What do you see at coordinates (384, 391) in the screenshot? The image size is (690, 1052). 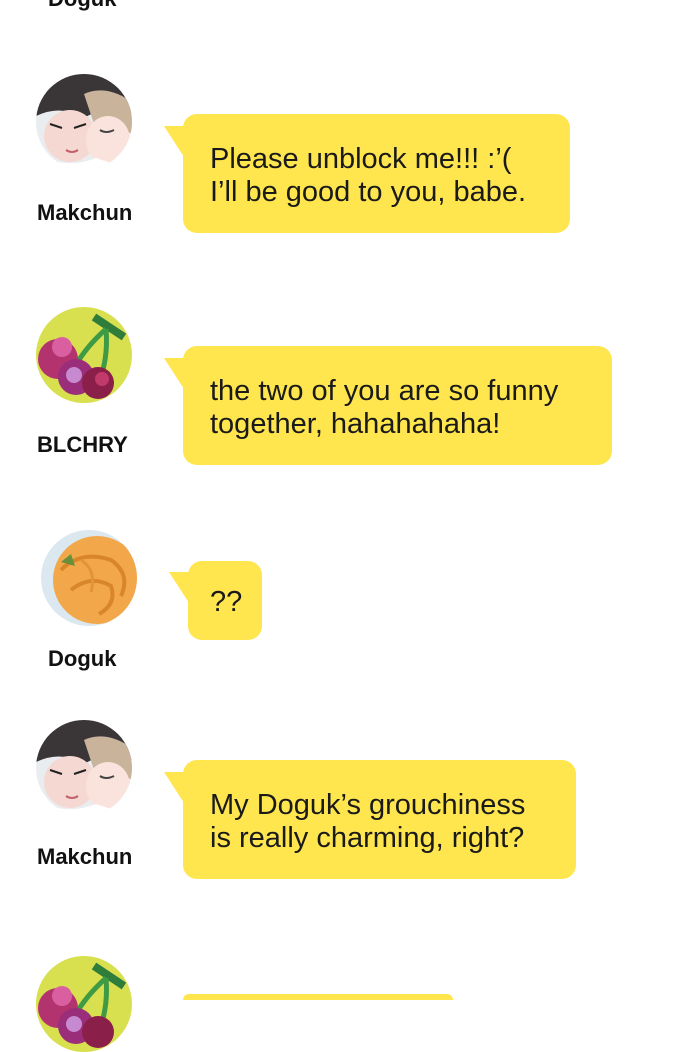 I see `message-text: the two of you are so funny` at bounding box center [384, 391].